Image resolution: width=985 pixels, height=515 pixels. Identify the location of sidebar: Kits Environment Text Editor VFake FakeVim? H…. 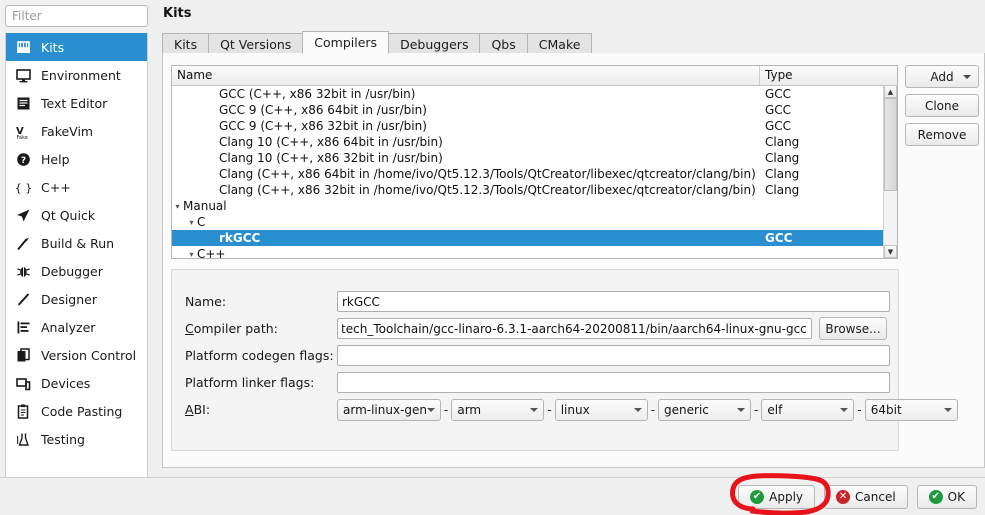
(76, 243).